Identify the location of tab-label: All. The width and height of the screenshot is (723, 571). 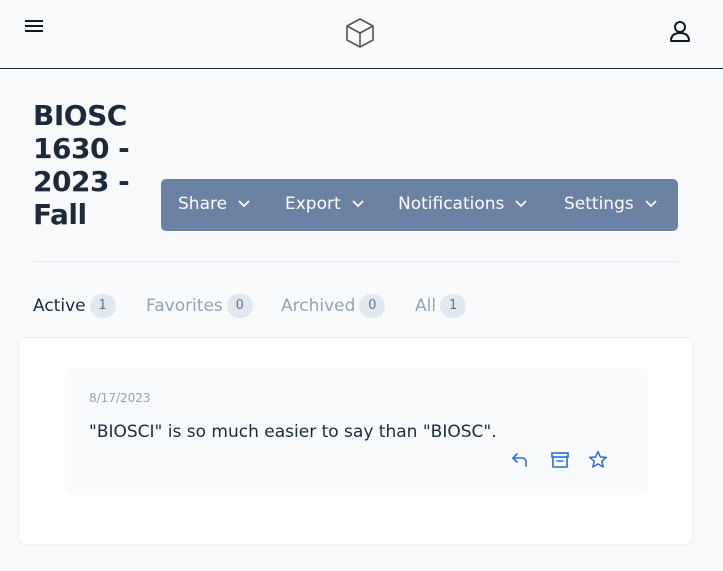
(426, 306).